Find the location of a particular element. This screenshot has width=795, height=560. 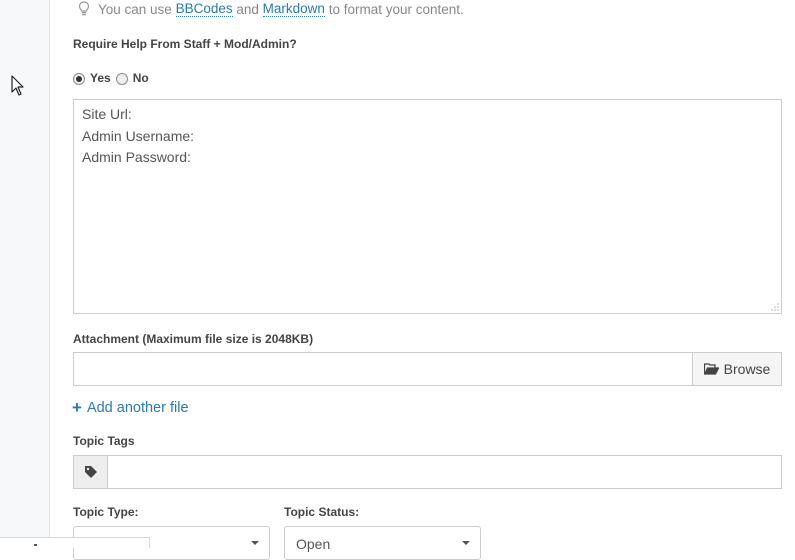

lightbulb-icon is located at coordinates (84, 8).